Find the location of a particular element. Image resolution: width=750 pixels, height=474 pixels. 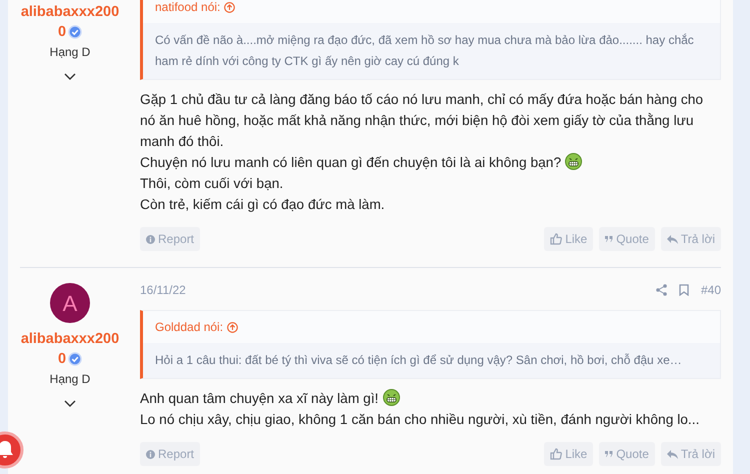

post-text: Chuyện nó lưu manh có liên quan gì đến chuyện tôi là ai không bạn? is located at coordinates (428, 162).